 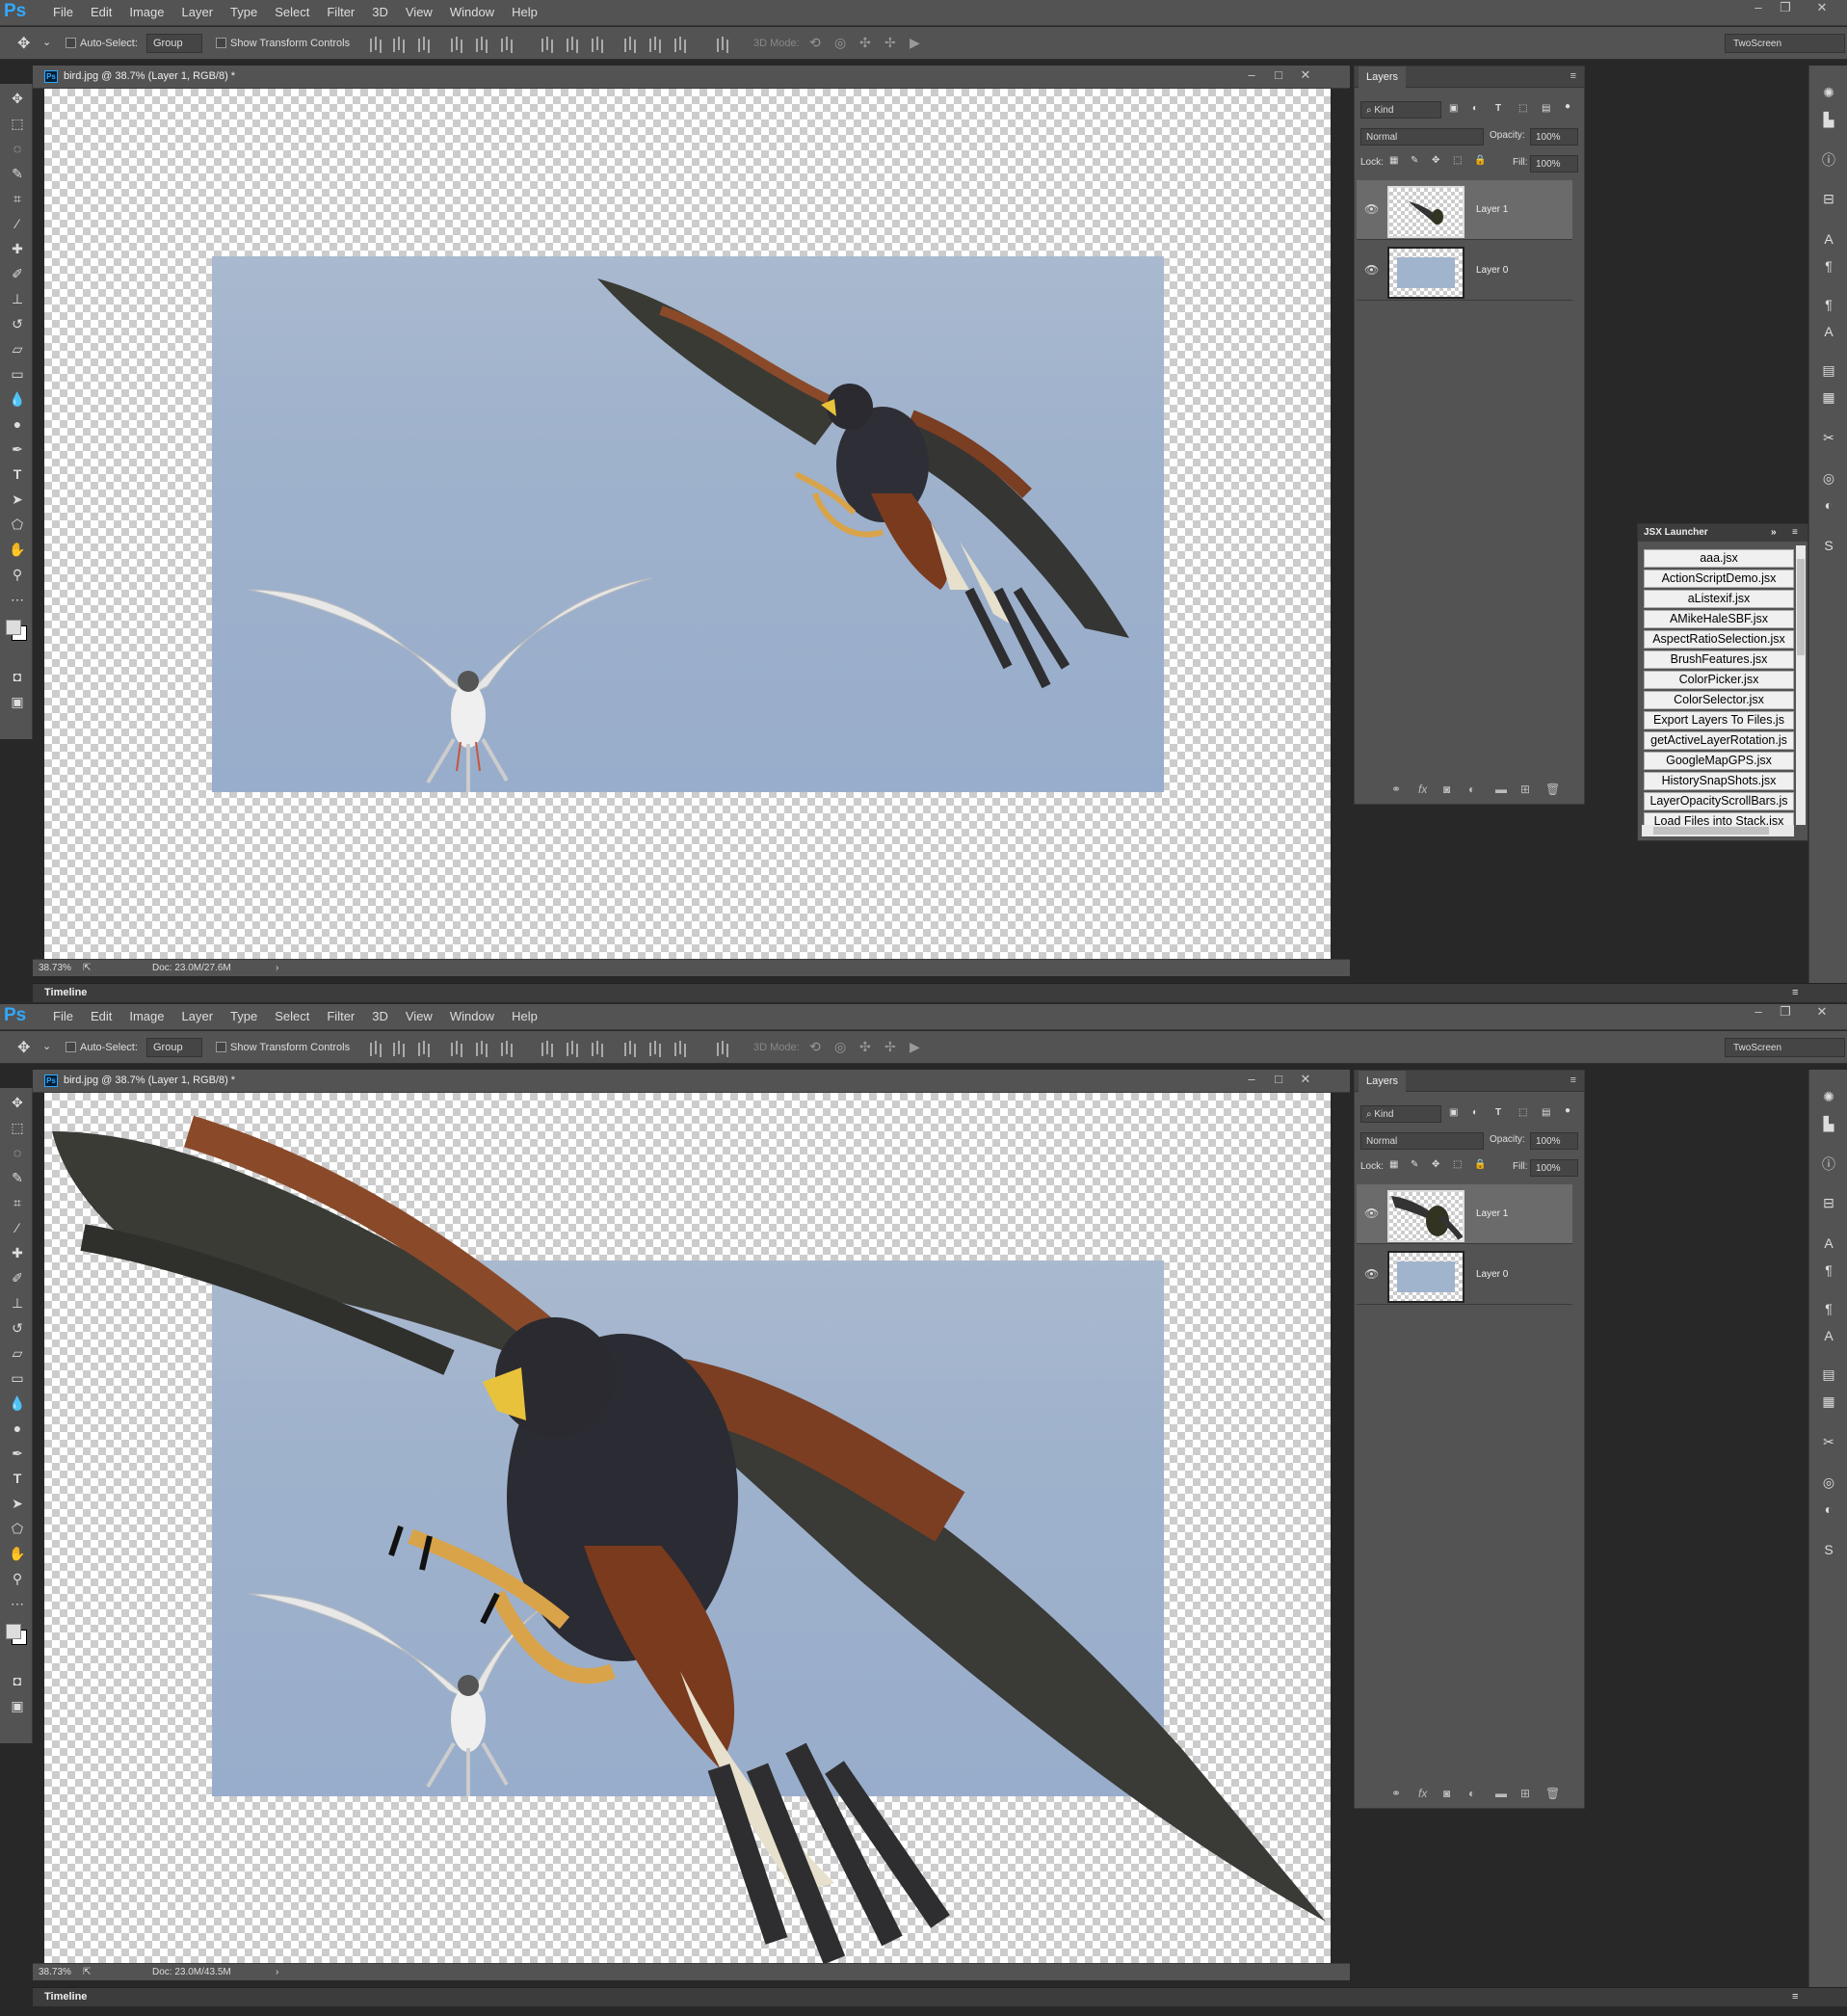 What do you see at coordinates (572, 43) in the screenshot?
I see `distribute-vcenter-icon` at bounding box center [572, 43].